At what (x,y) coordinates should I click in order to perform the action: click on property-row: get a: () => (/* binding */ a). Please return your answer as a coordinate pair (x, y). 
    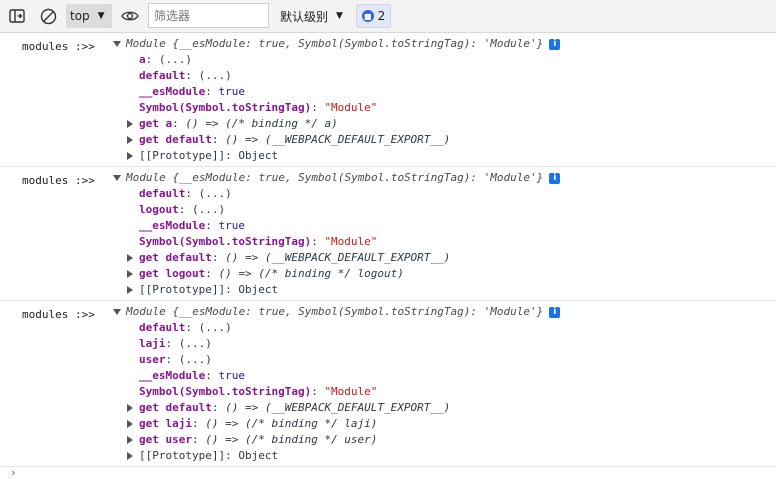
    Looking at the image, I should click on (232, 124).